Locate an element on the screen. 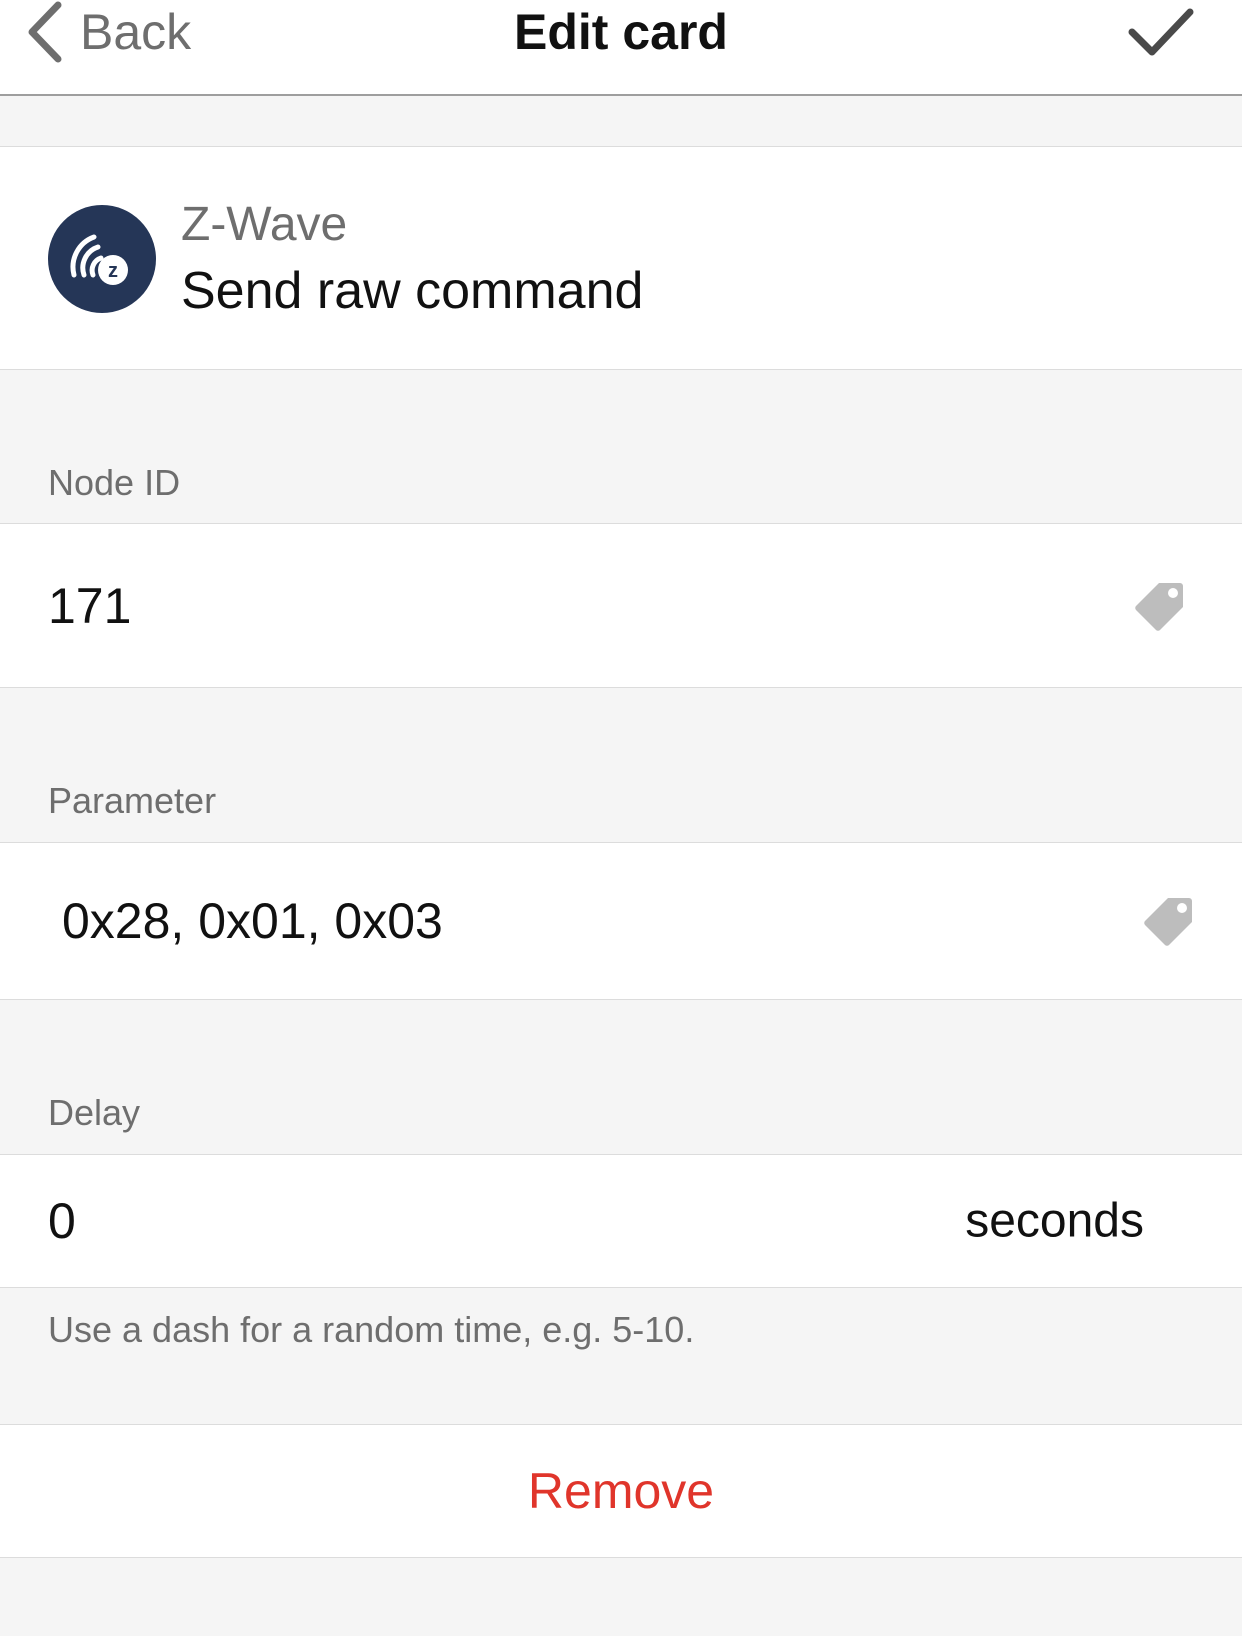 This screenshot has width=1242, height=1636. parameter-value: 0x28, 0x01, 0x03 is located at coordinates (252, 921).